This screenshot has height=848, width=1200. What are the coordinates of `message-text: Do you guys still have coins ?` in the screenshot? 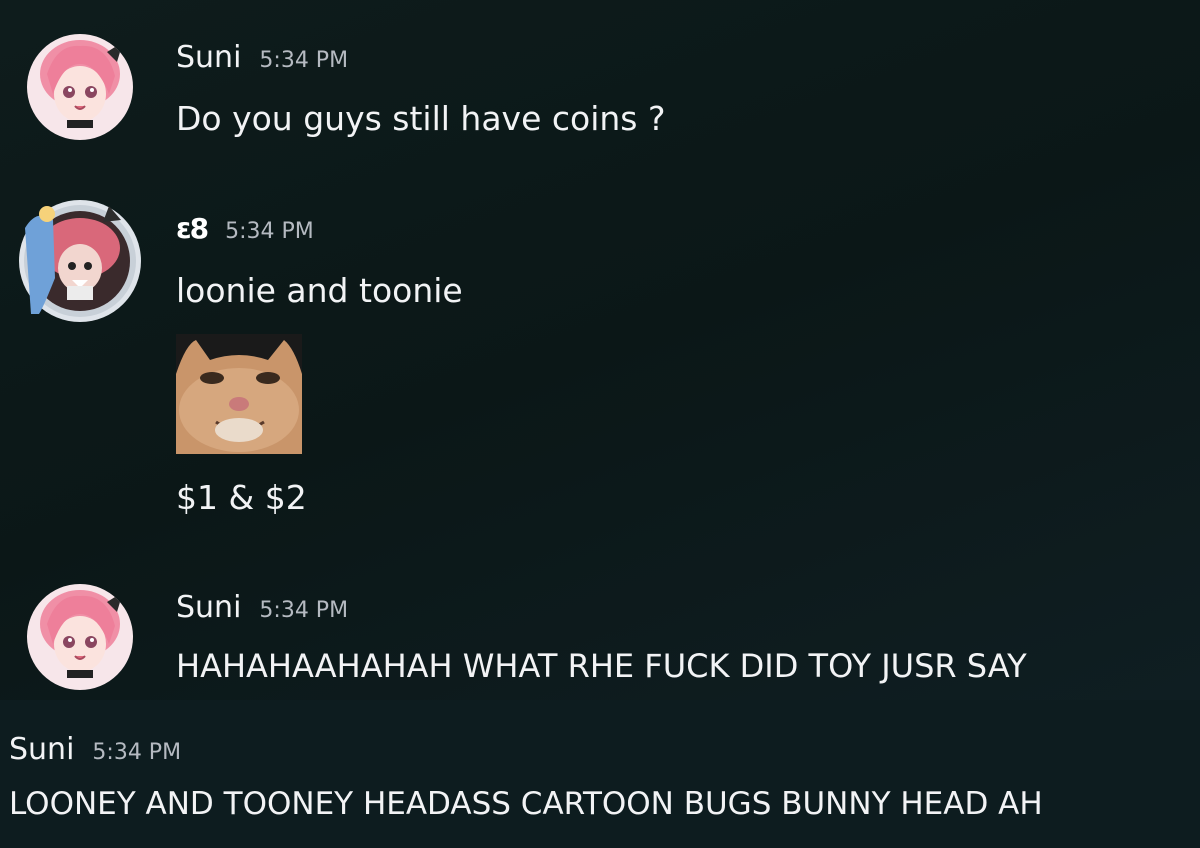 It's located at (421, 118).